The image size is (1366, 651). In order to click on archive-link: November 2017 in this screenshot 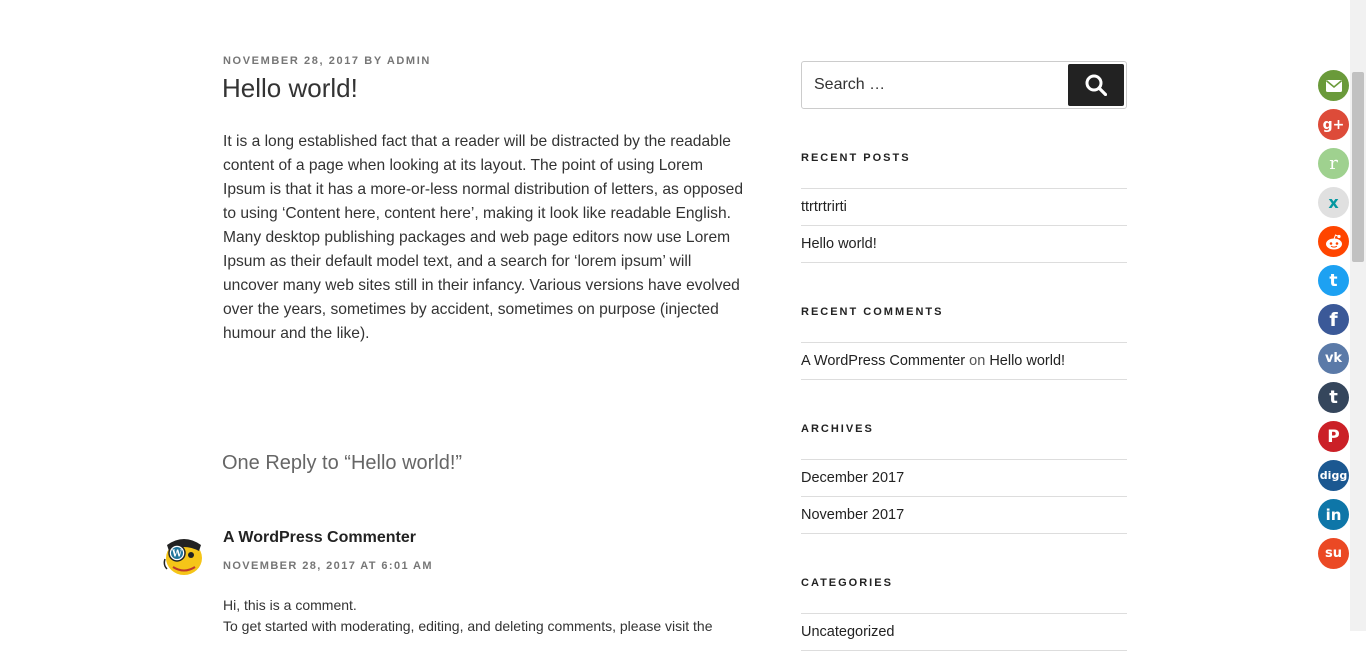, I will do `click(852, 515)`.